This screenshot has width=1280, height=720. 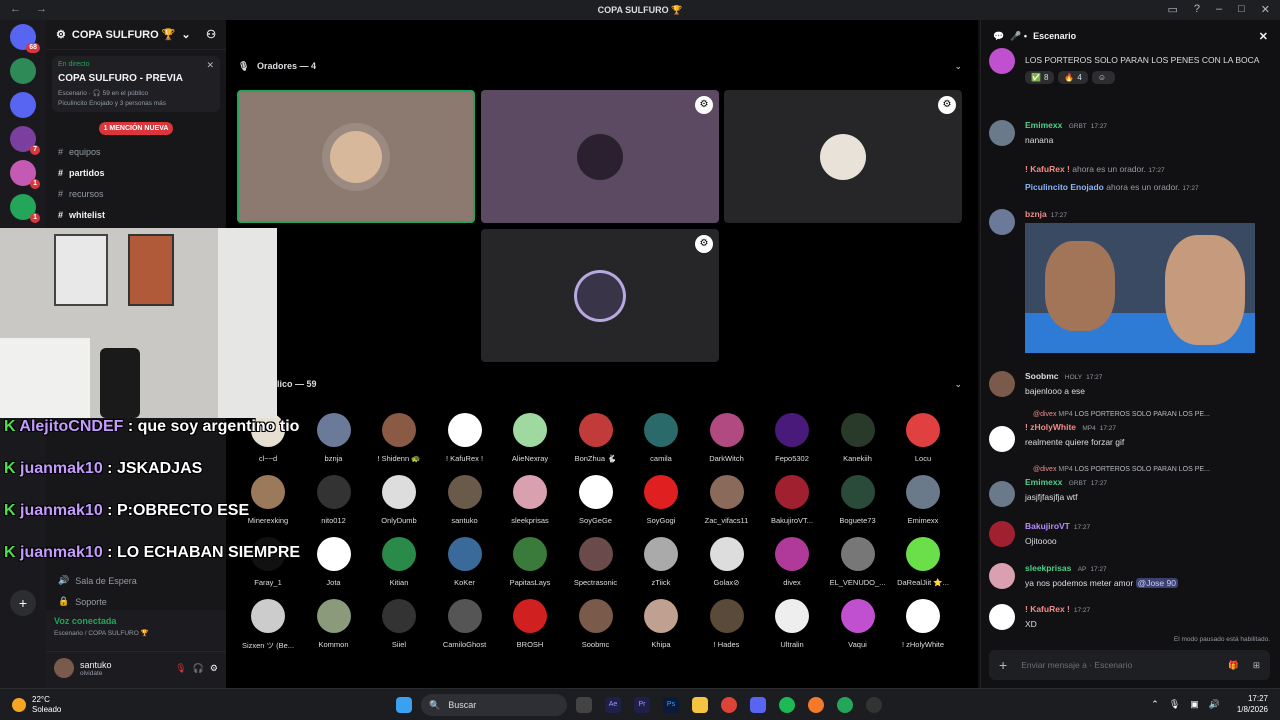 What do you see at coordinates (596, 562) in the screenshot?
I see `audience-member: Spectrasonic` at bounding box center [596, 562].